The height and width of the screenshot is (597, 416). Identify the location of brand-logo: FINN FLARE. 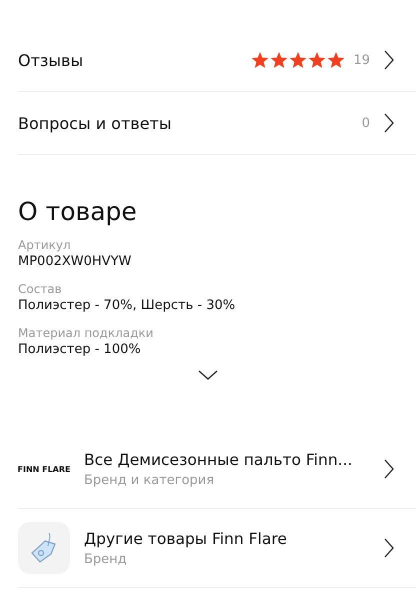
(44, 469).